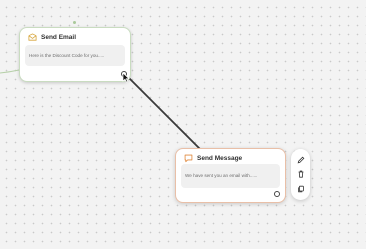 Image resolution: width=366 pixels, height=249 pixels. I want to click on email-node-icon, so click(32, 37).